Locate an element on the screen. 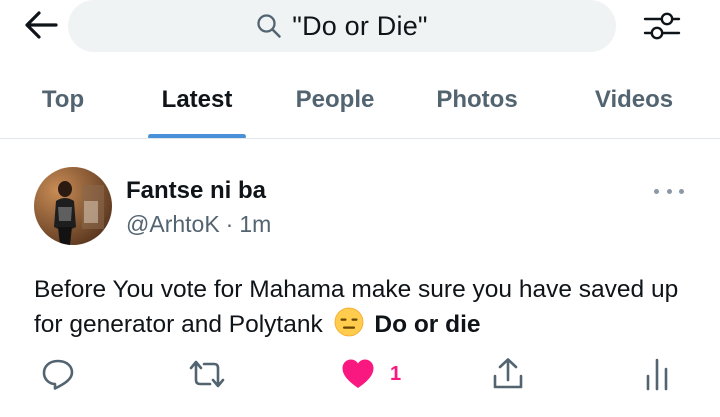 The height and width of the screenshot is (417, 720). search-icon is located at coordinates (269, 26).